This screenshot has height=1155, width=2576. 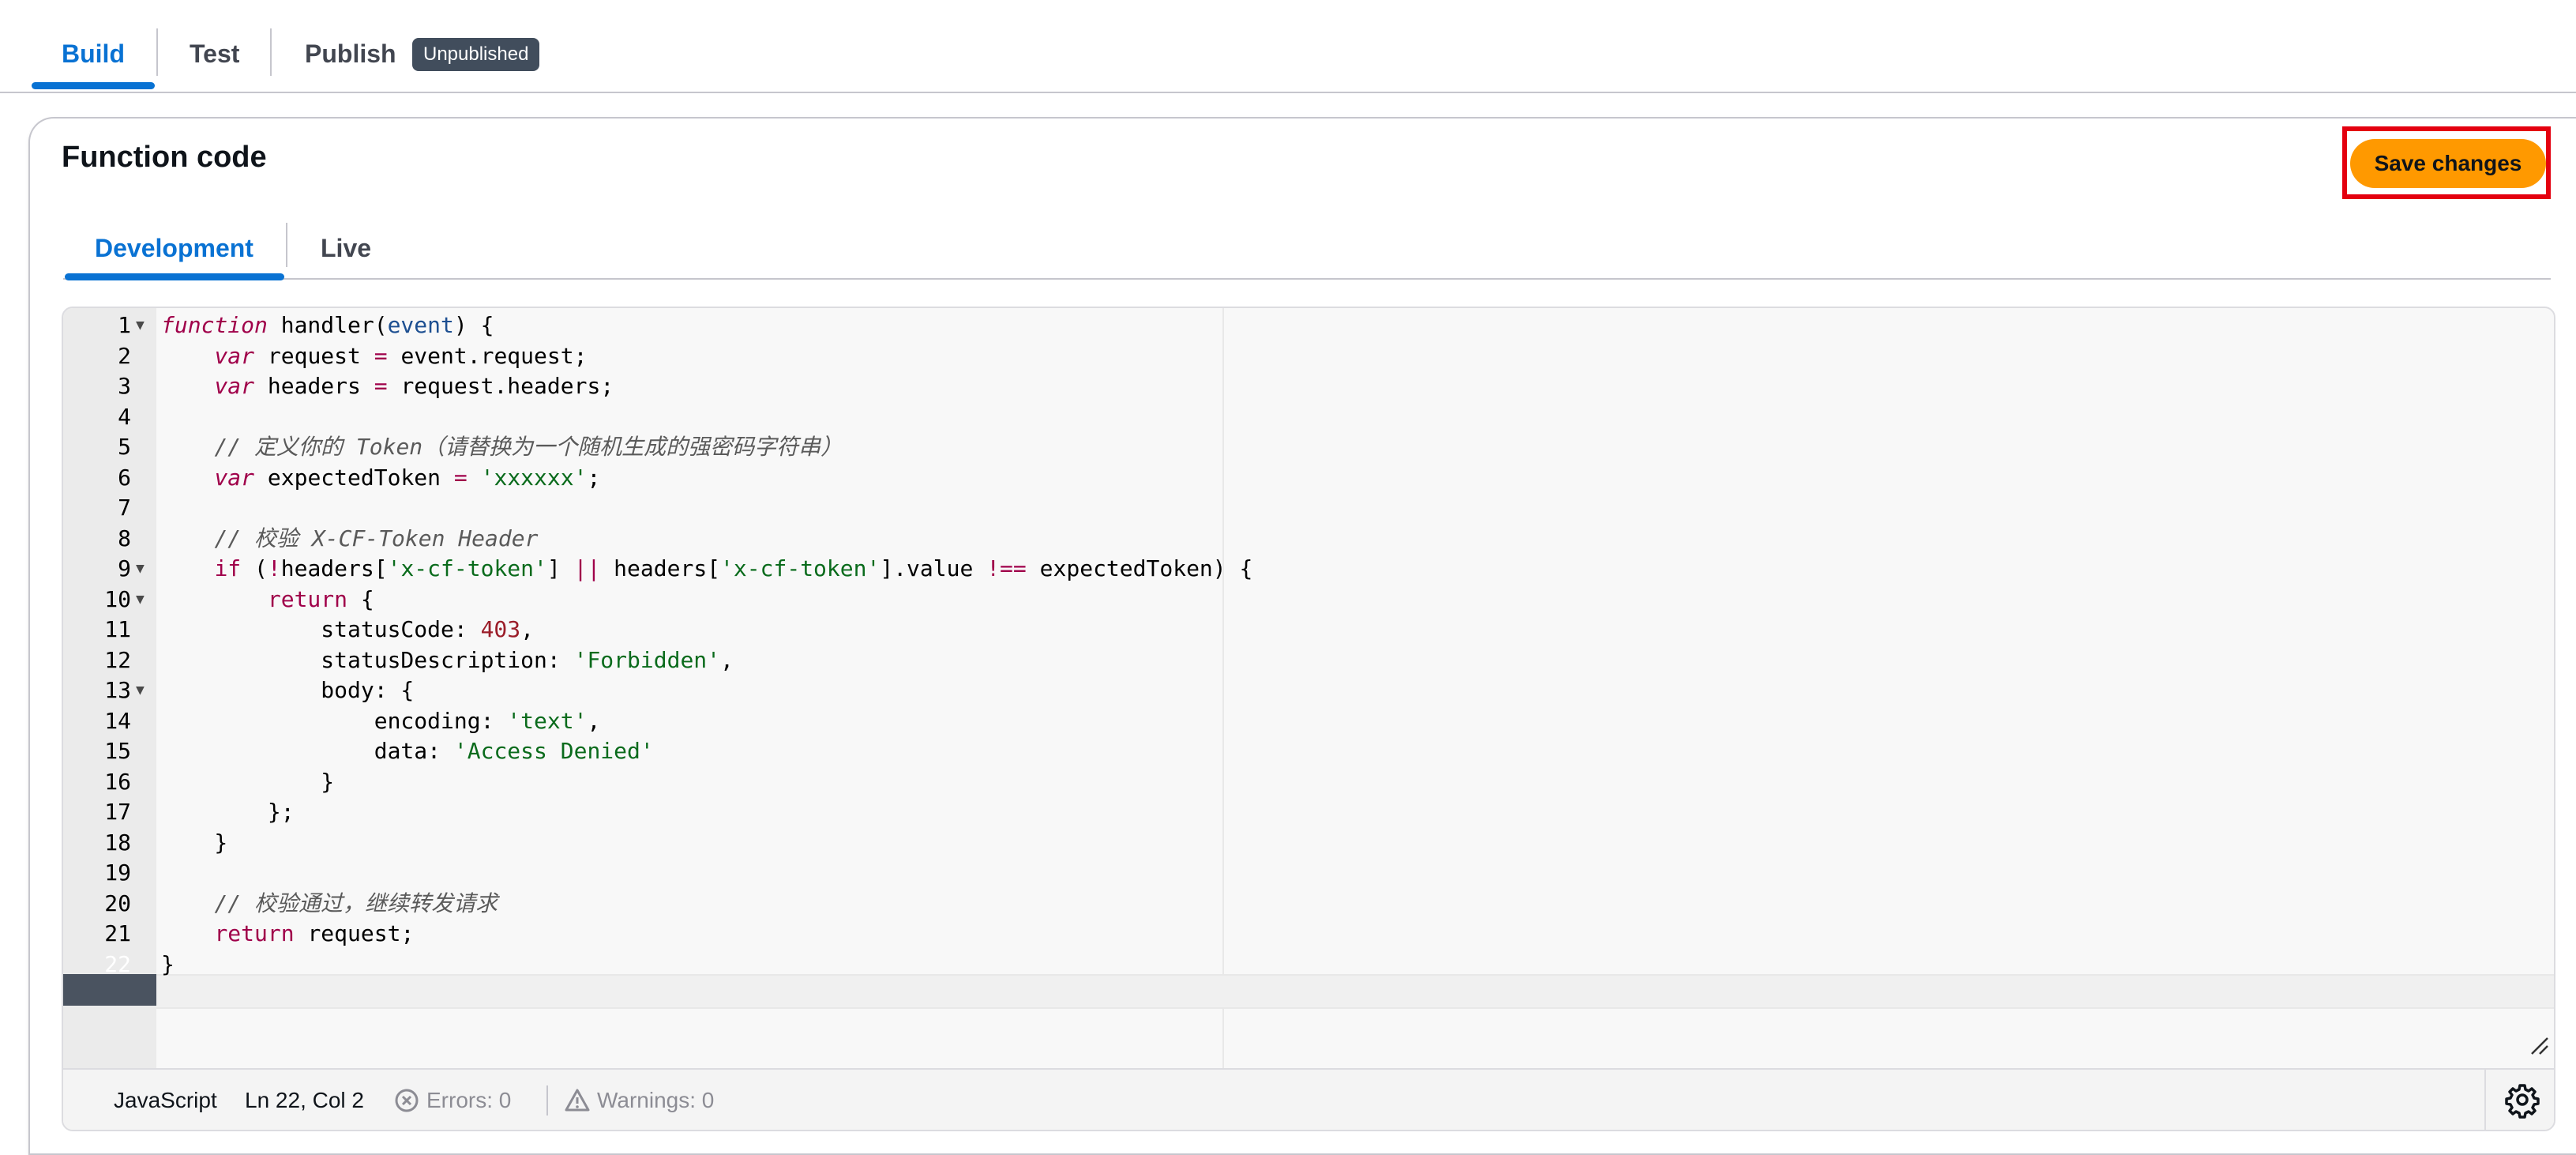 I want to click on code-line: 11 statusCode: 403,, so click(x=1308, y=629).